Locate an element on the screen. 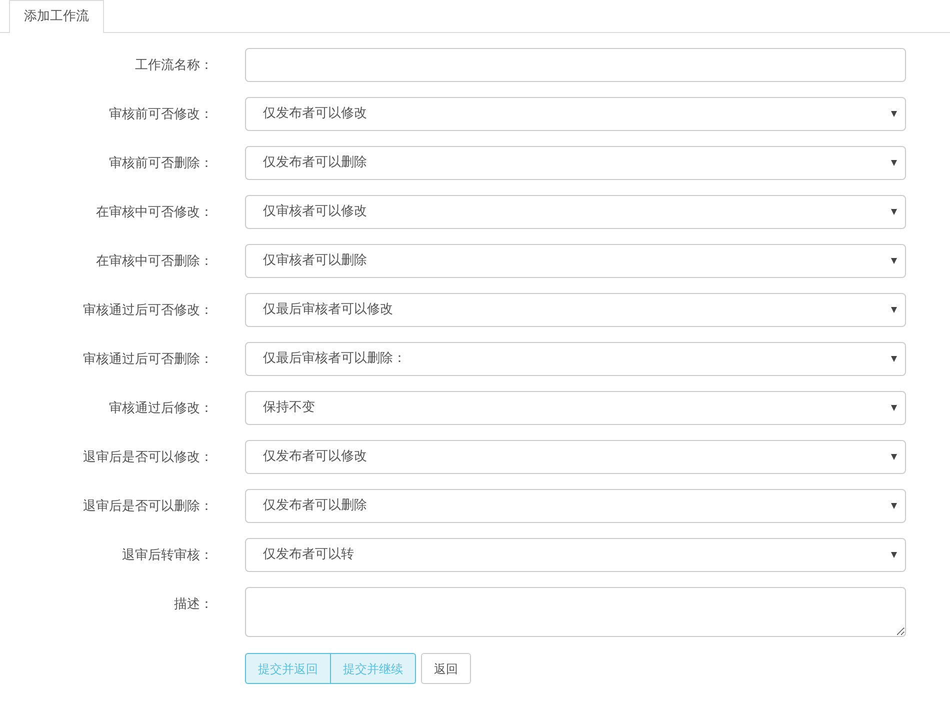 This screenshot has width=950, height=703. field-label: 在审核中可否删除： is located at coordinates (154, 262).